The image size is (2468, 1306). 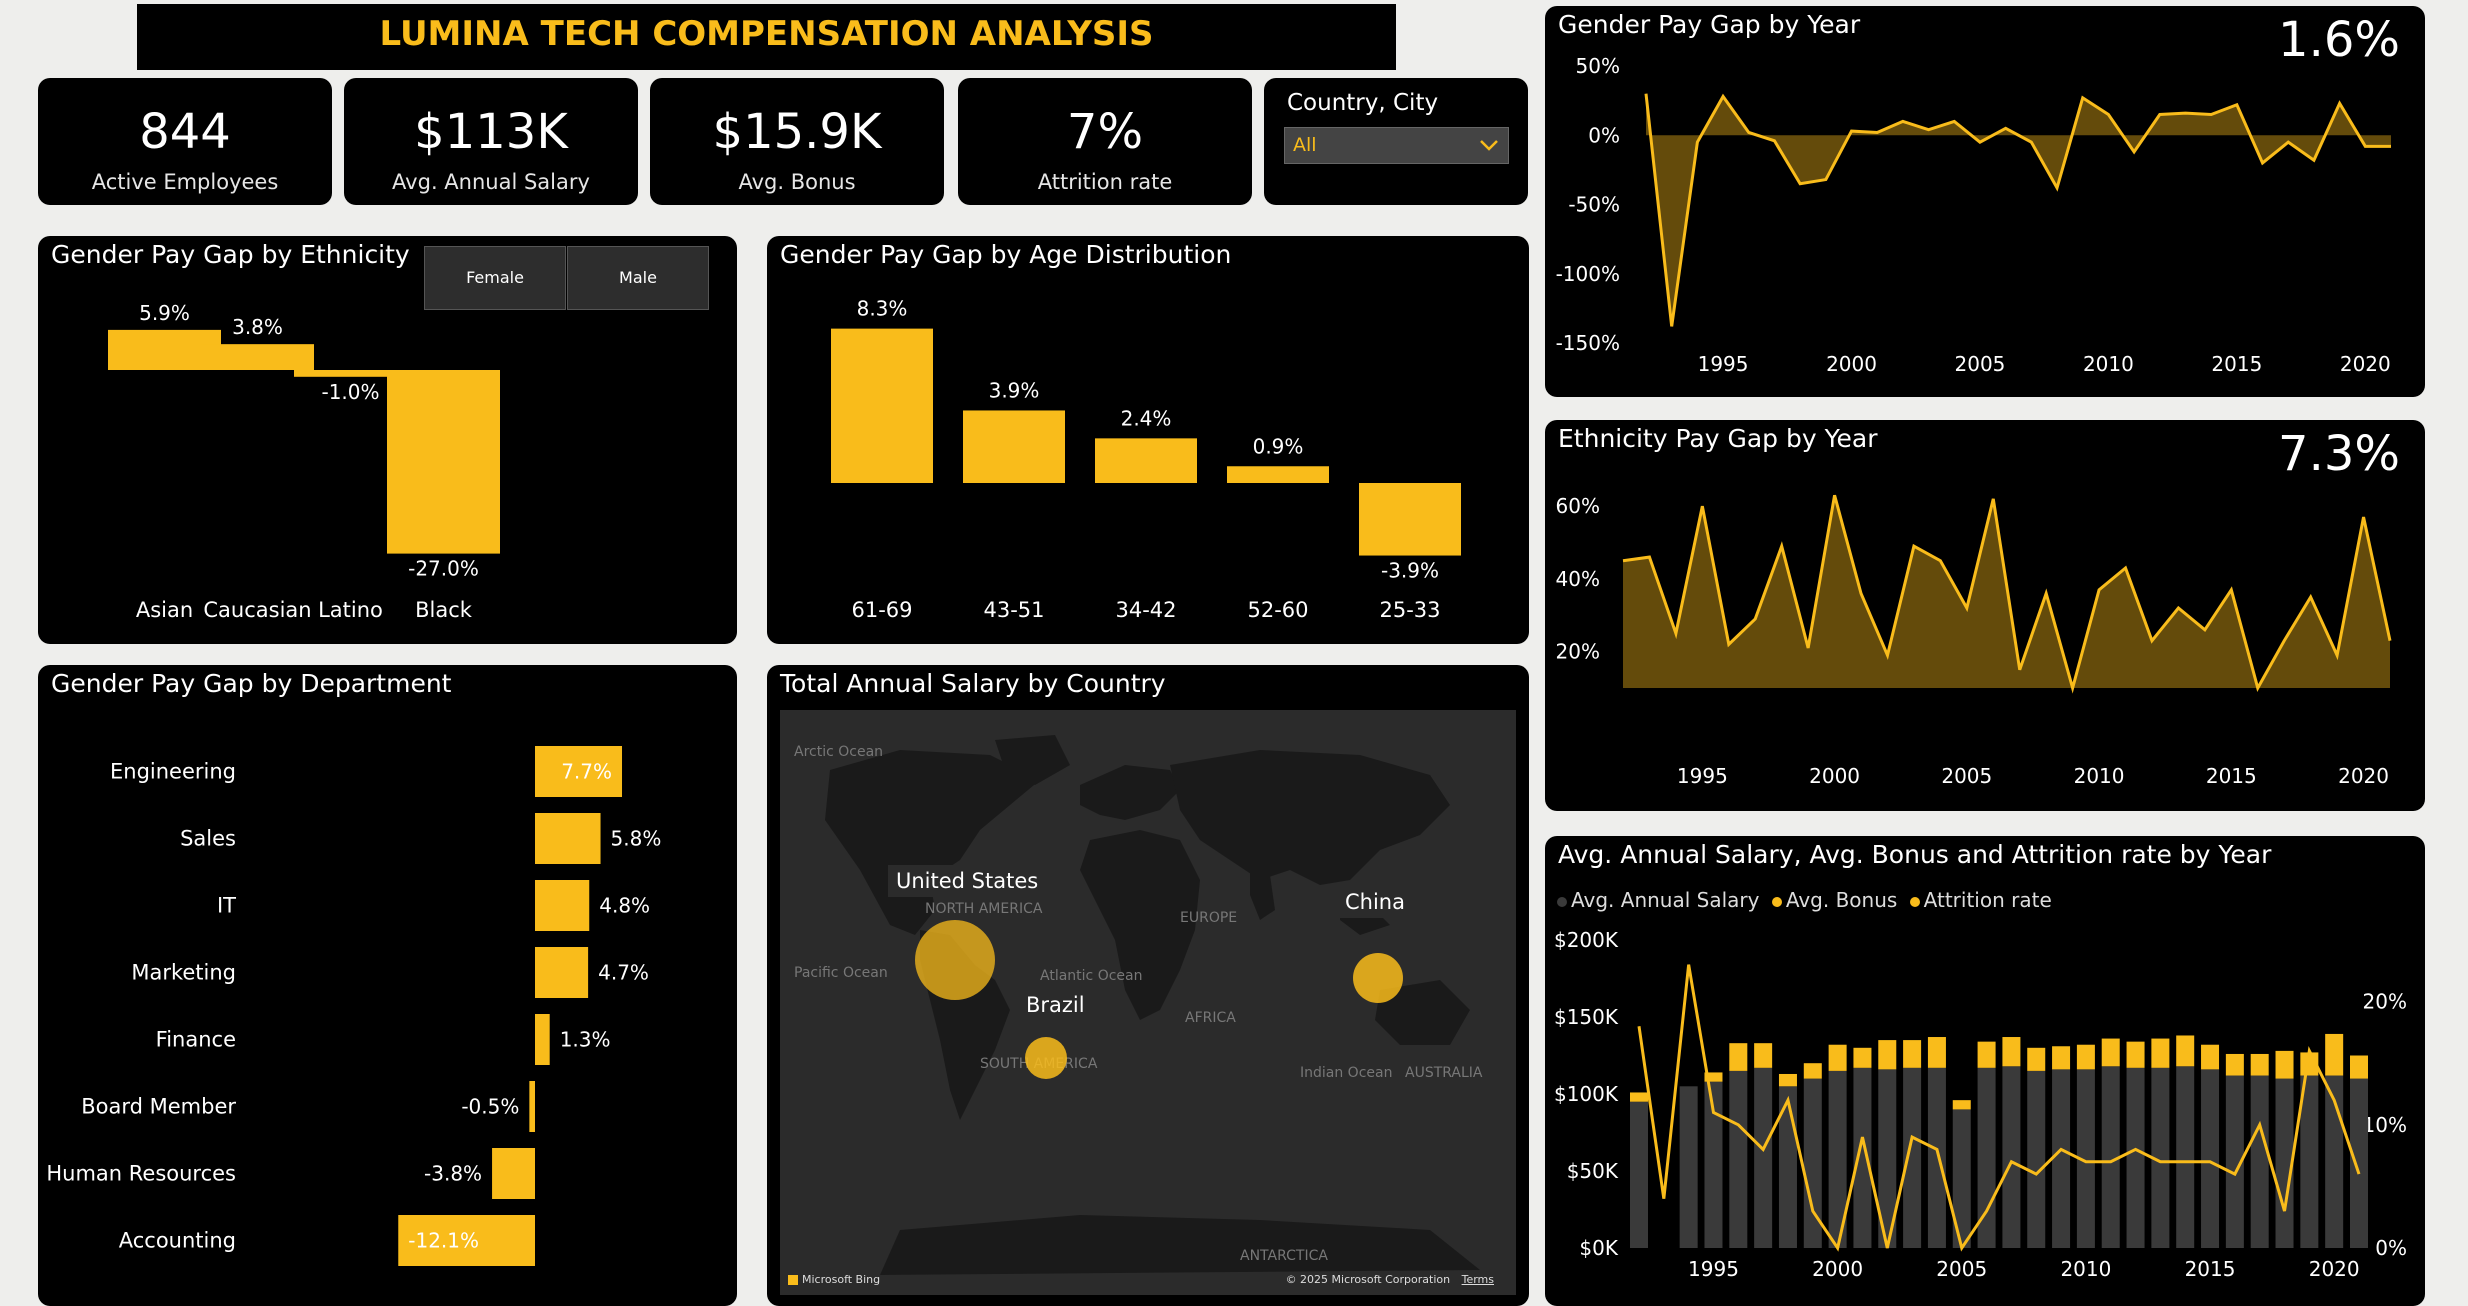 I want to click on x-tick-label: 2005, so click(x=1961, y=1269).